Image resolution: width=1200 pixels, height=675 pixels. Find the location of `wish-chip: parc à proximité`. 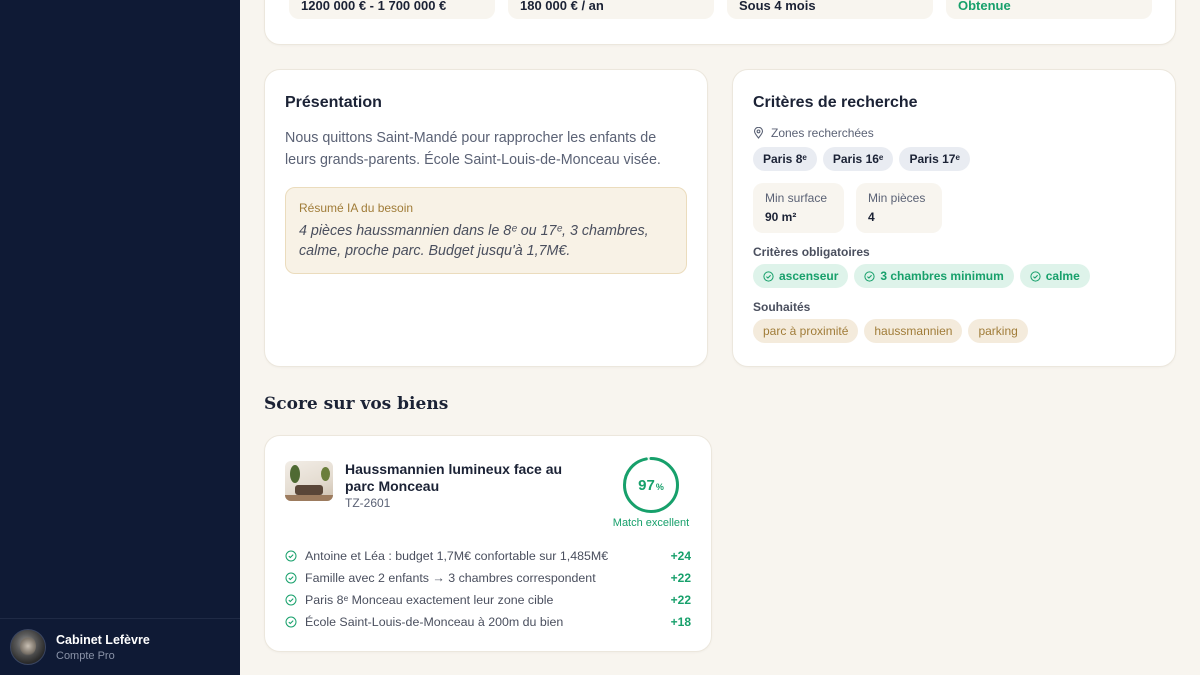

wish-chip: parc à proximité is located at coordinates (806, 331).